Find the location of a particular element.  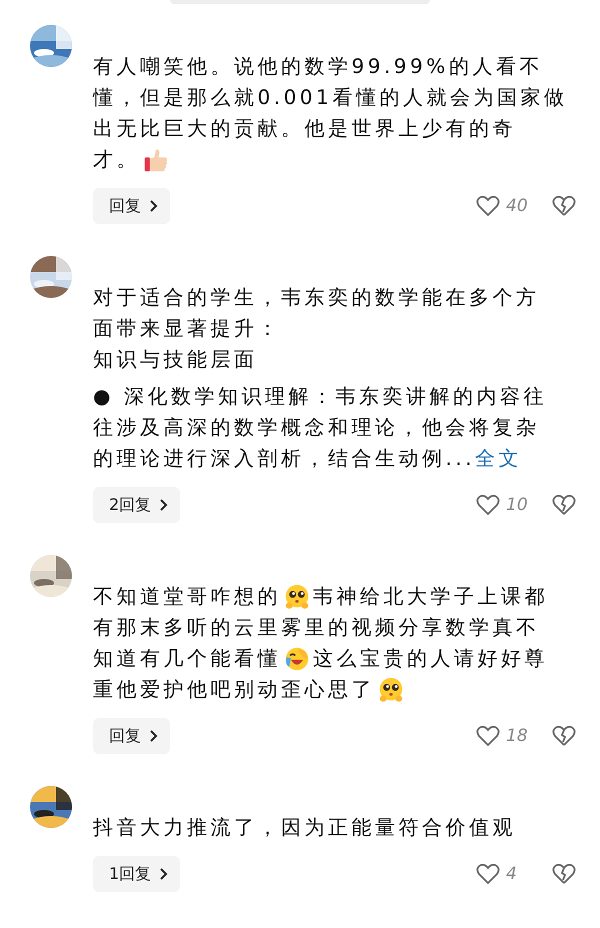

comment-text: 有那末多听的云里雾里的视频分享数学真不 is located at coordinates (316, 627).